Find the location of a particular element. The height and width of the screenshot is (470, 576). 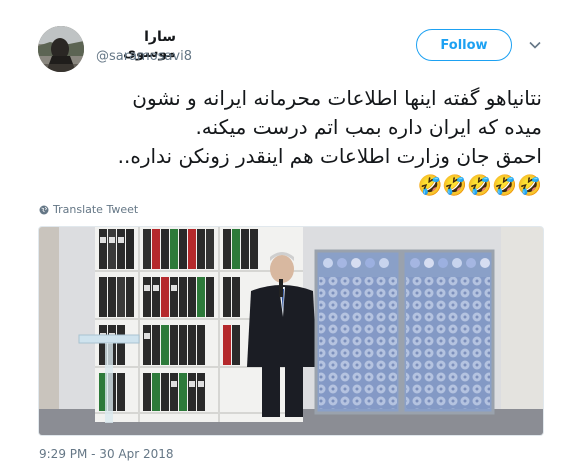

avatar is located at coordinates (61, 49).